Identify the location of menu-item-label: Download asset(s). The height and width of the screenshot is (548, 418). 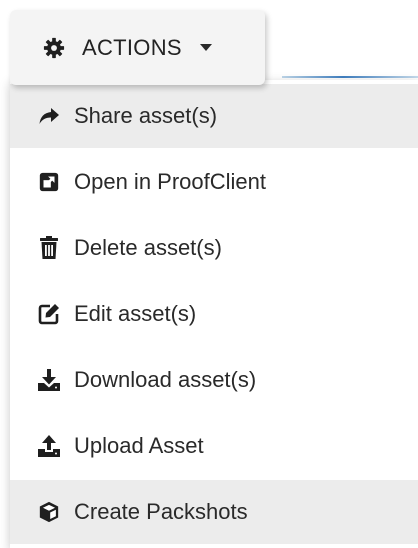
(165, 379).